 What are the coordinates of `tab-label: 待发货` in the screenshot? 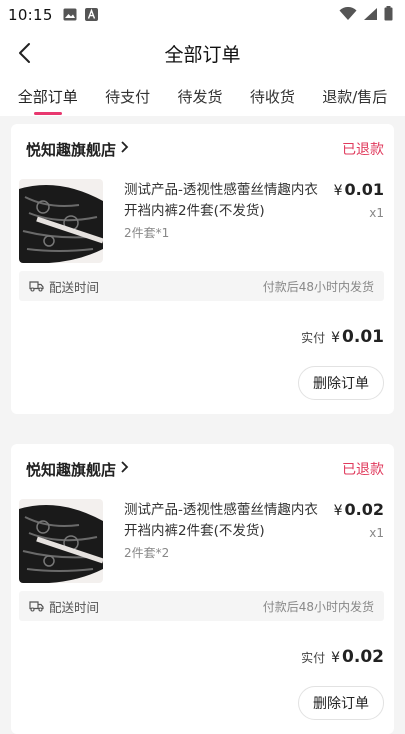 It's located at (200, 96).